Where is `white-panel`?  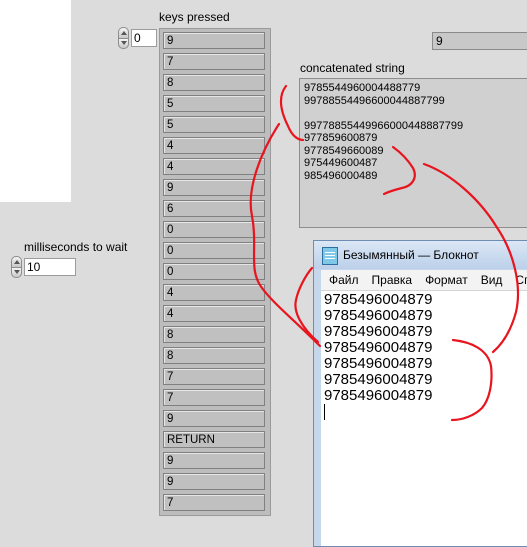
white-panel is located at coordinates (35, 101).